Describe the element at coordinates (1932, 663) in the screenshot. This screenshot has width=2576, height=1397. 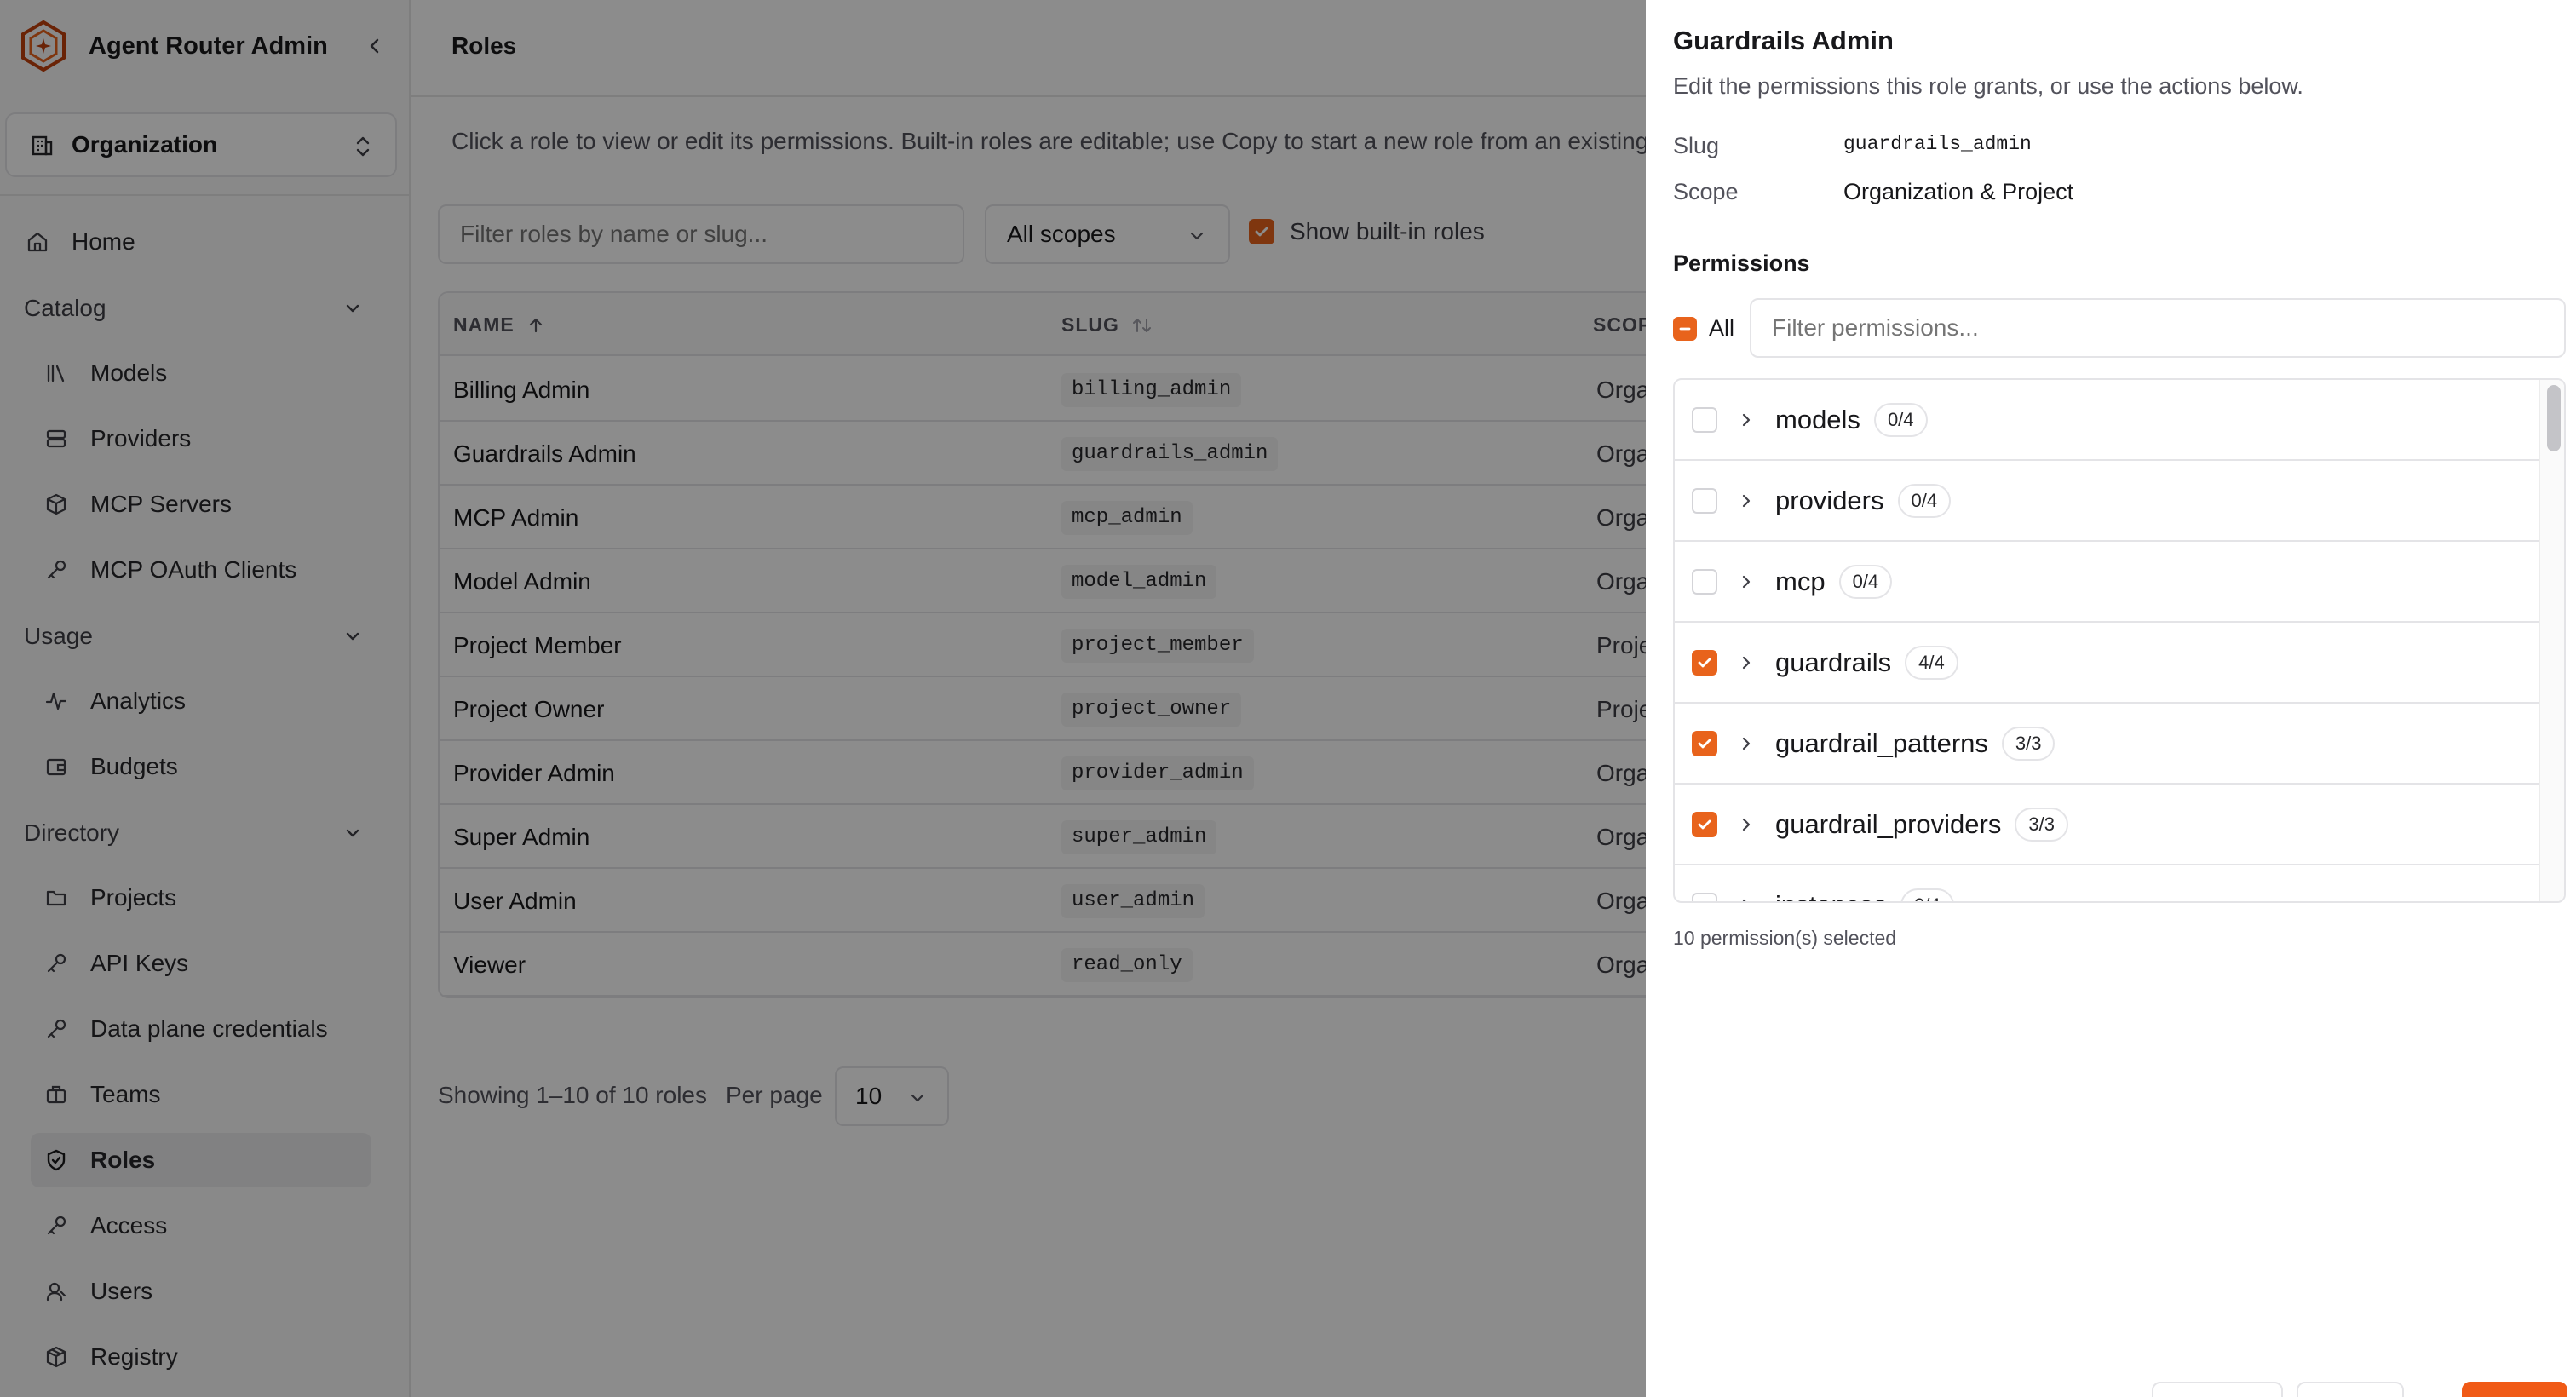
I see `permission-count-badge: 4/4` at that location.